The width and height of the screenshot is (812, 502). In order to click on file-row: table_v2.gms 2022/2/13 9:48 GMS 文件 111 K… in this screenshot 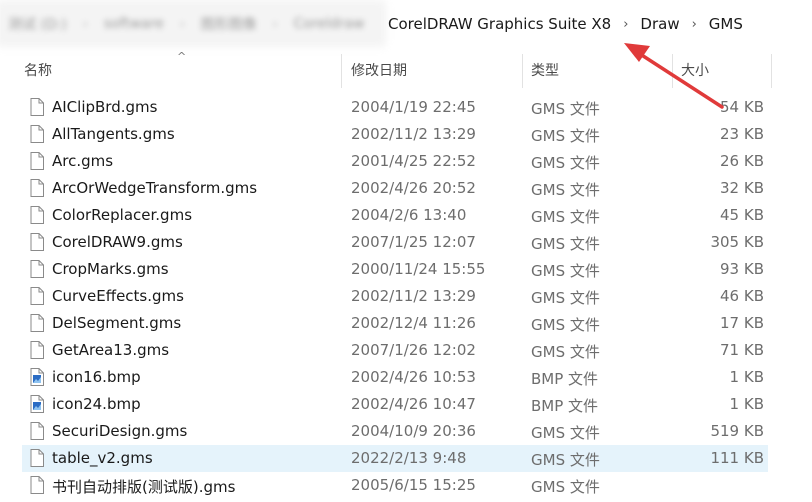, I will do `click(406, 458)`.